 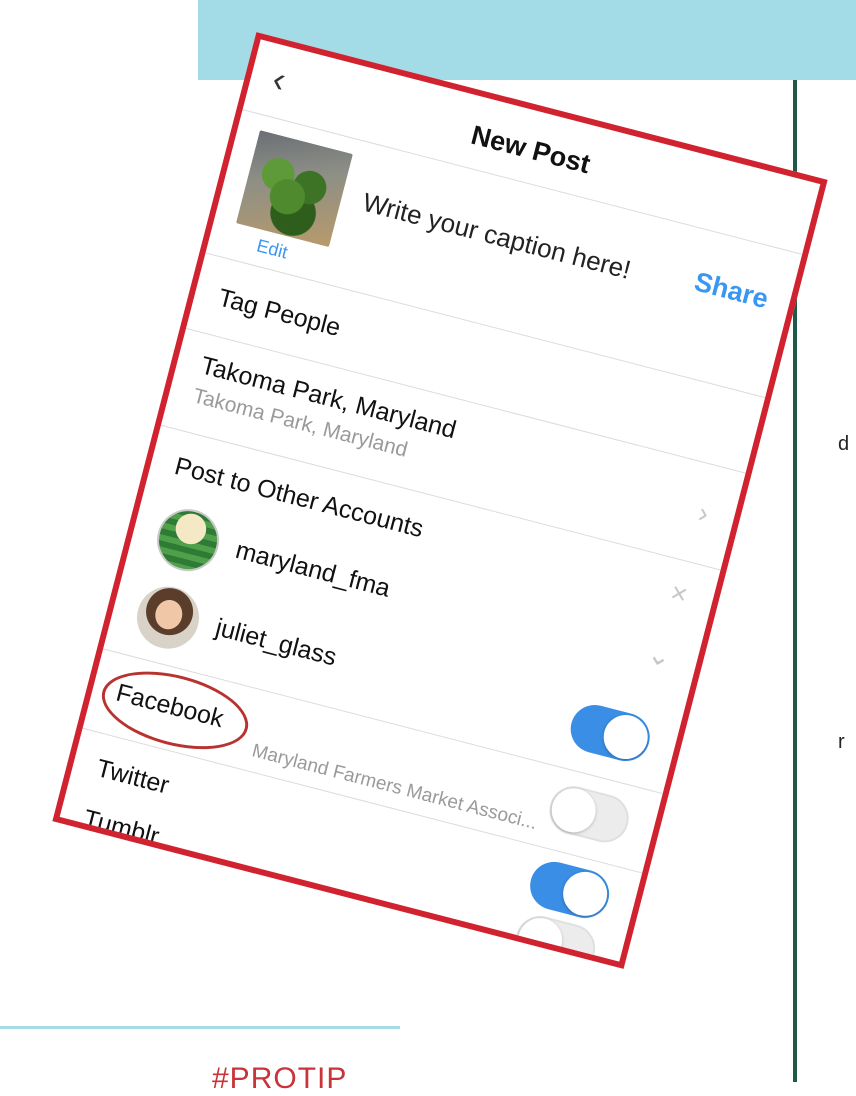 What do you see at coordinates (294, 189) in the screenshot?
I see `post-thumbnail` at bounding box center [294, 189].